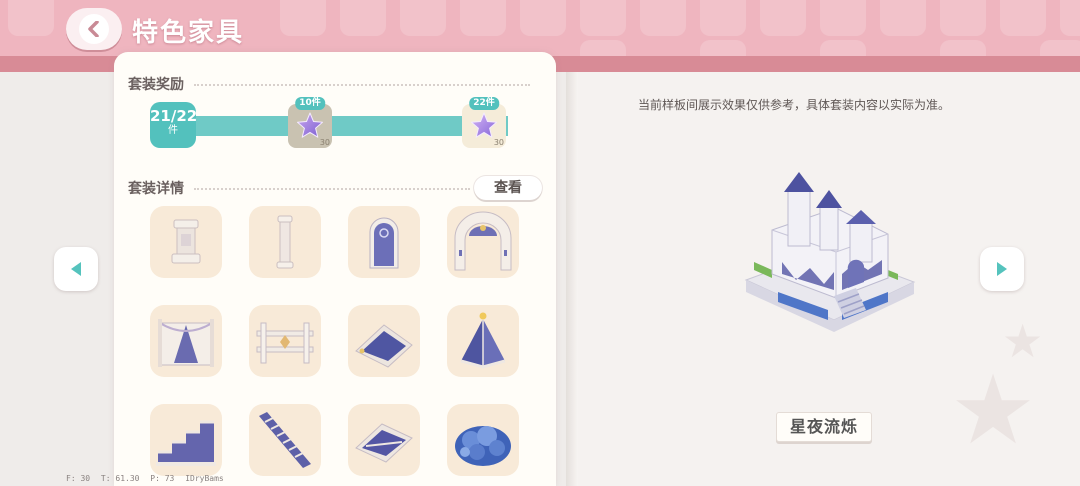 This screenshot has height=486, width=1080. Describe the element at coordinates (384, 346) in the screenshot. I see `sloped-roof-icon` at that location.